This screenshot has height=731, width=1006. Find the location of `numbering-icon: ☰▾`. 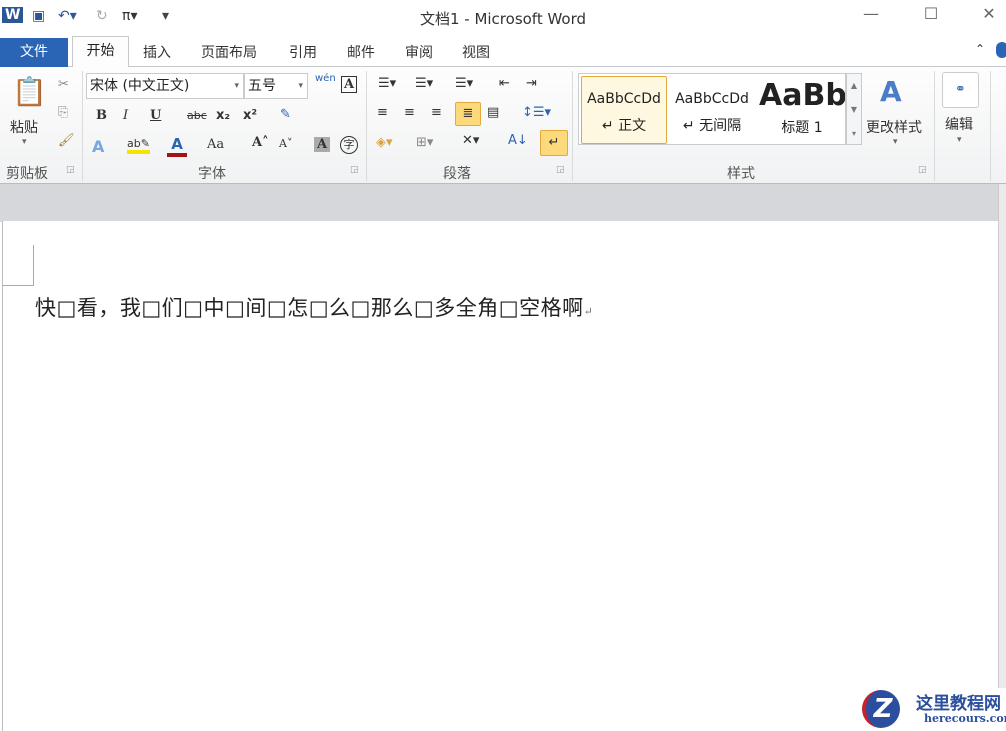

numbering-icon: ☰▾ is located at coordinates (424, 83).